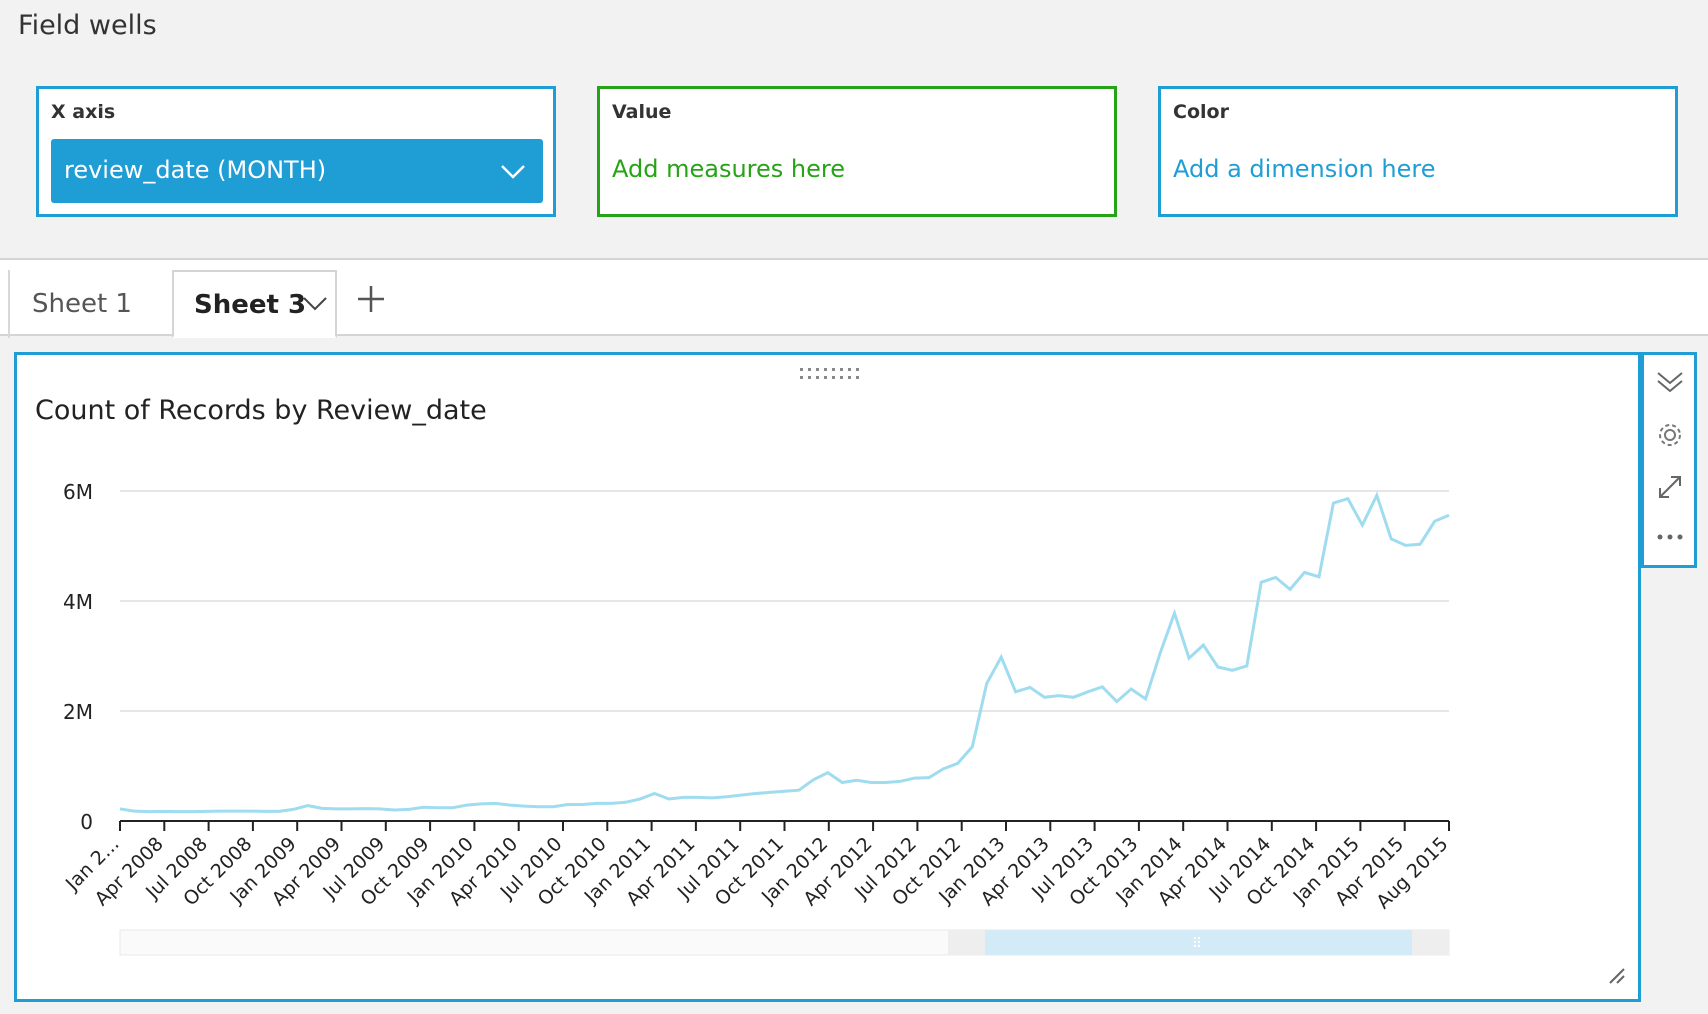 This screenshot has width=1708, height=1014. What do you see at coordinates (1669, 460) in the screenshot?
I see `visual-toolbar` at bounding box center [1669, 460].